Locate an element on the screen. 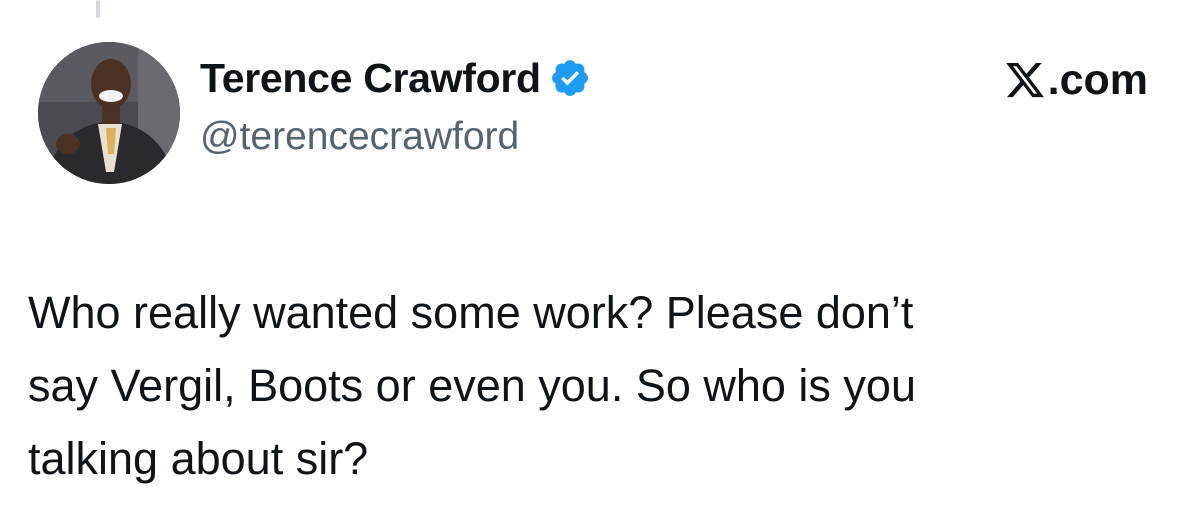 This screenshot has width=1200, height=524. avatar is located at coordinates (109, 113).